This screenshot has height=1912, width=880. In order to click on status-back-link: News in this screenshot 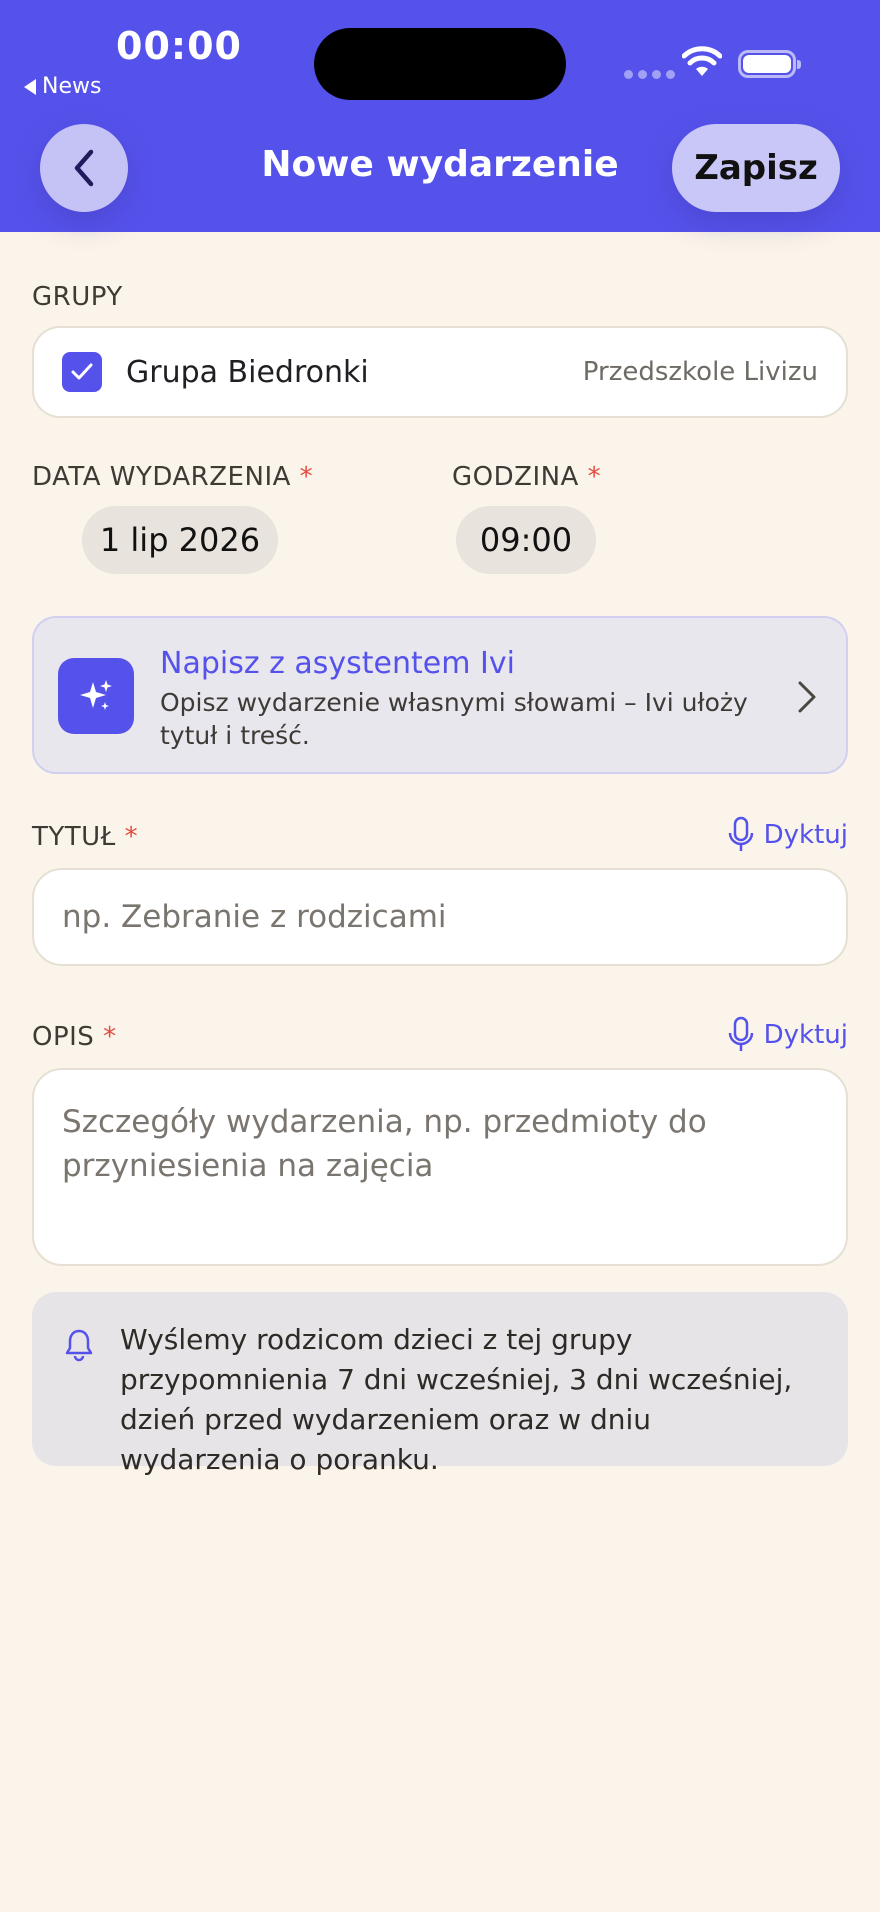, I will do `click(62, 86)`.